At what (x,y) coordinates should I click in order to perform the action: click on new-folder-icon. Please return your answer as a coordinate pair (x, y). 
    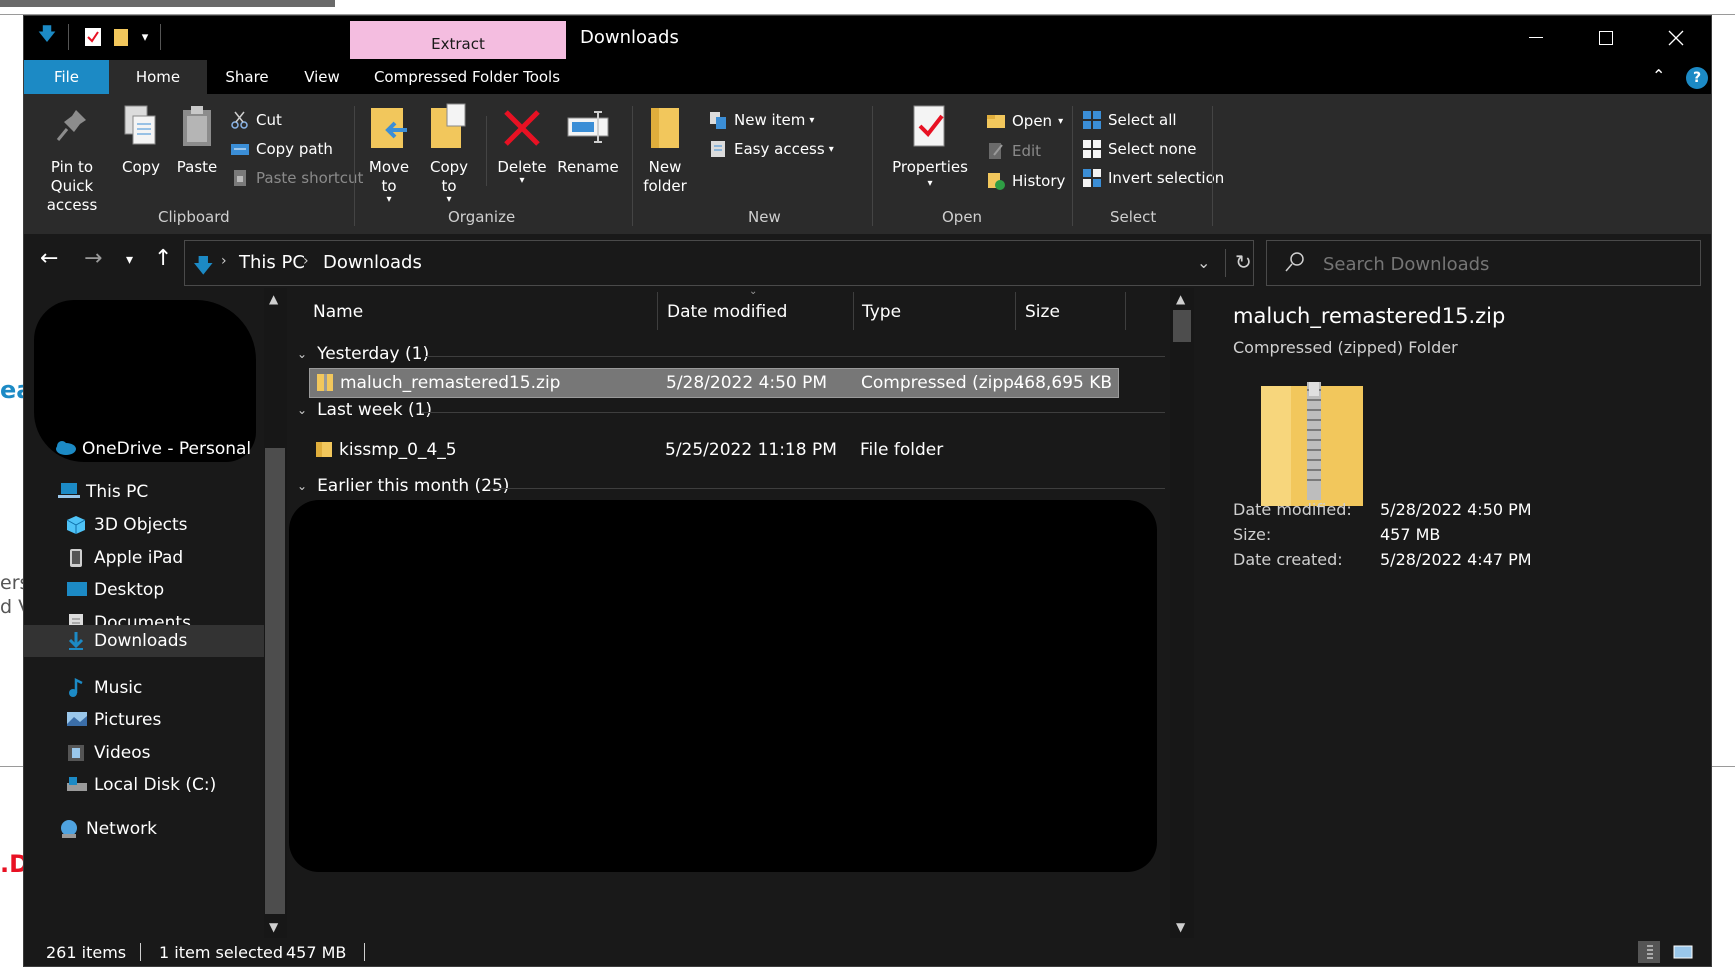
    Looking at the image, I should click on (121, 37).